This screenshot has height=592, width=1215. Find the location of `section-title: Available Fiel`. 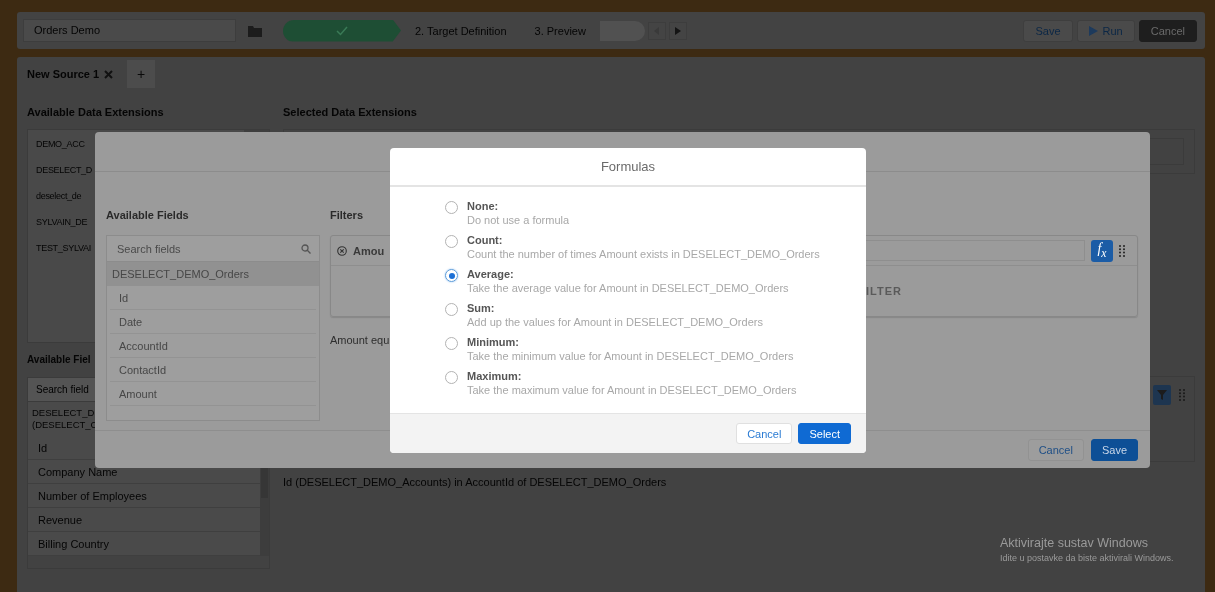

section-title: Available Fiel is located at coordinates (59, 360).